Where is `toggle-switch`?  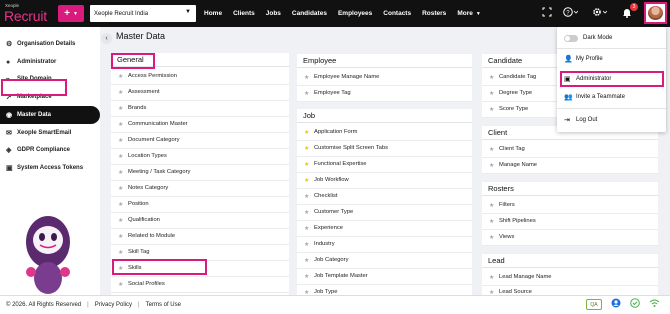 toggle-switch is located at coordinates (571, 38).